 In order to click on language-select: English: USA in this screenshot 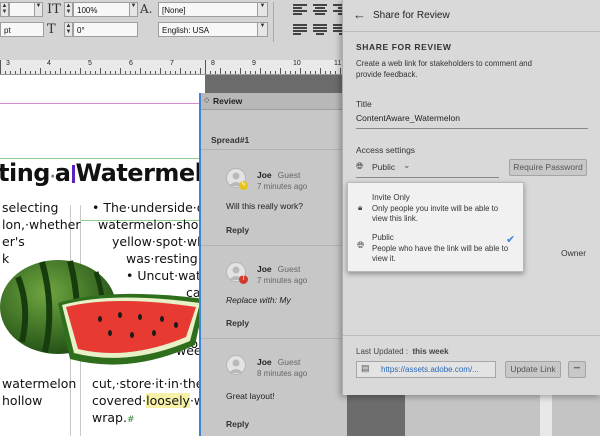, I will do `click(208, 29)`.